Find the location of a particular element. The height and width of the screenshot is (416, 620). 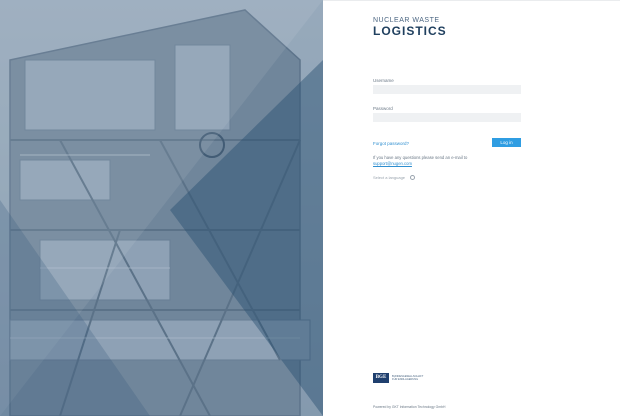

support-email-link: support@nugen.com is located at coordinates (392, 163).